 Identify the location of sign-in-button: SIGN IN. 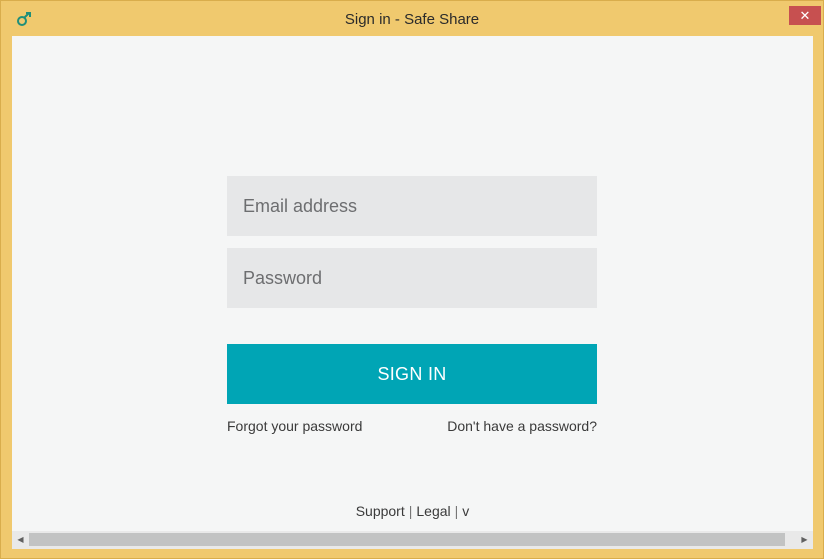
(412, 374).